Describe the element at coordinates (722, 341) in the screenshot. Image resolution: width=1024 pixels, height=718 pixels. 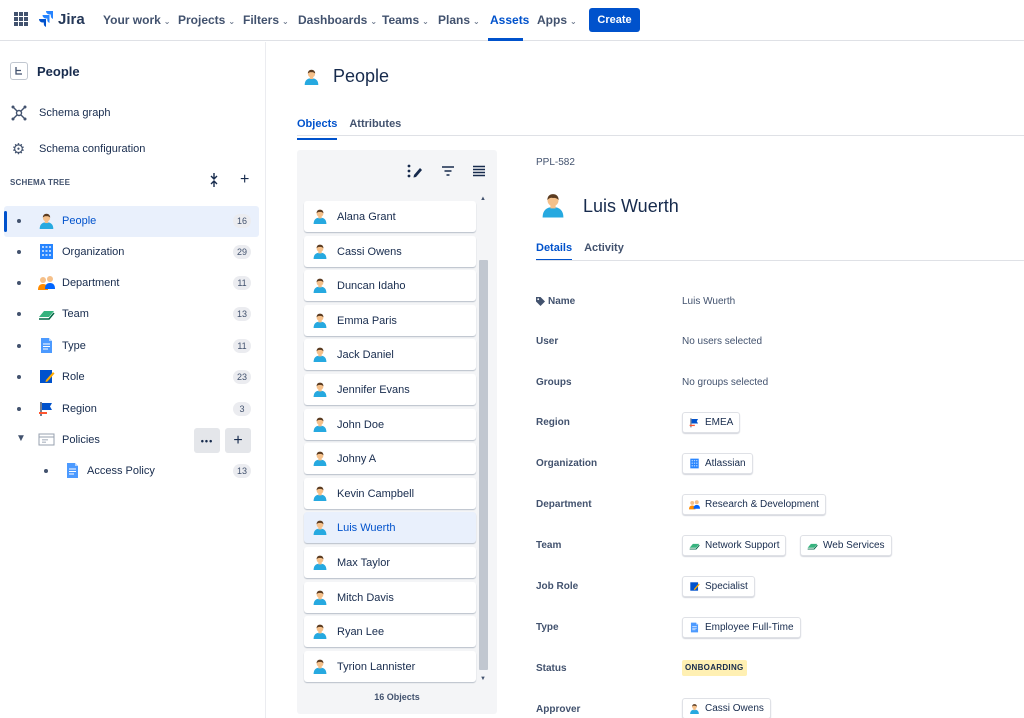
I see `attr-user-value: No users selected` at that location.